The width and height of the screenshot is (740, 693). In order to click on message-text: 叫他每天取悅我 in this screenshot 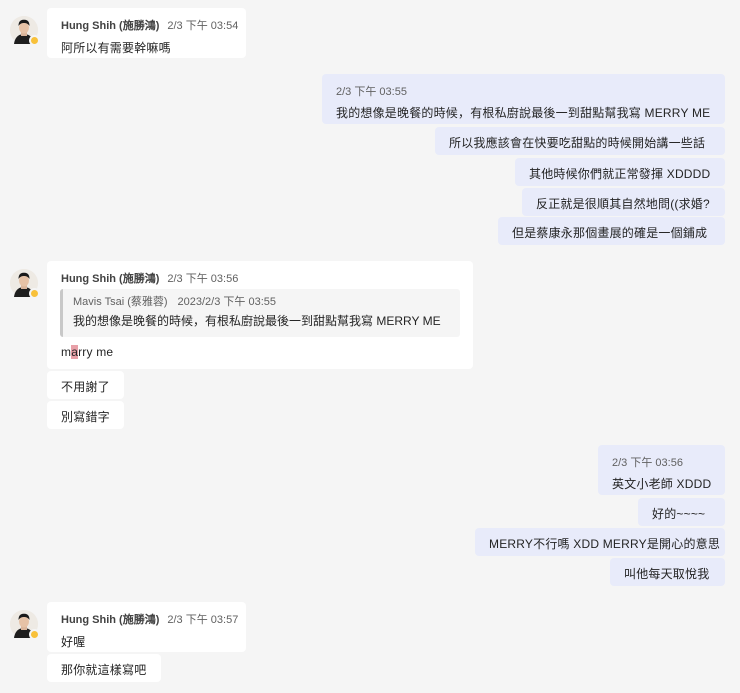, I will do `click(667, 574)`.